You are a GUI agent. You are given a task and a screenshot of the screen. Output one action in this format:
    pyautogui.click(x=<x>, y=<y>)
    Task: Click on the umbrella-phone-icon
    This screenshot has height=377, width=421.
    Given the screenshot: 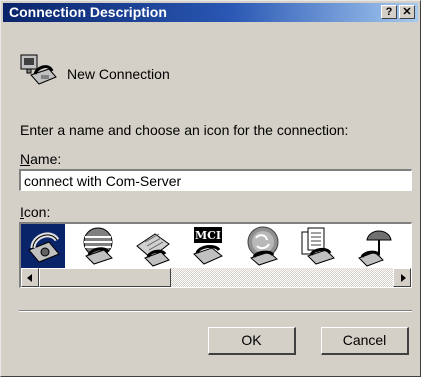 What is the action you would take?
    pyautogui.click(x=375, y=248)
    